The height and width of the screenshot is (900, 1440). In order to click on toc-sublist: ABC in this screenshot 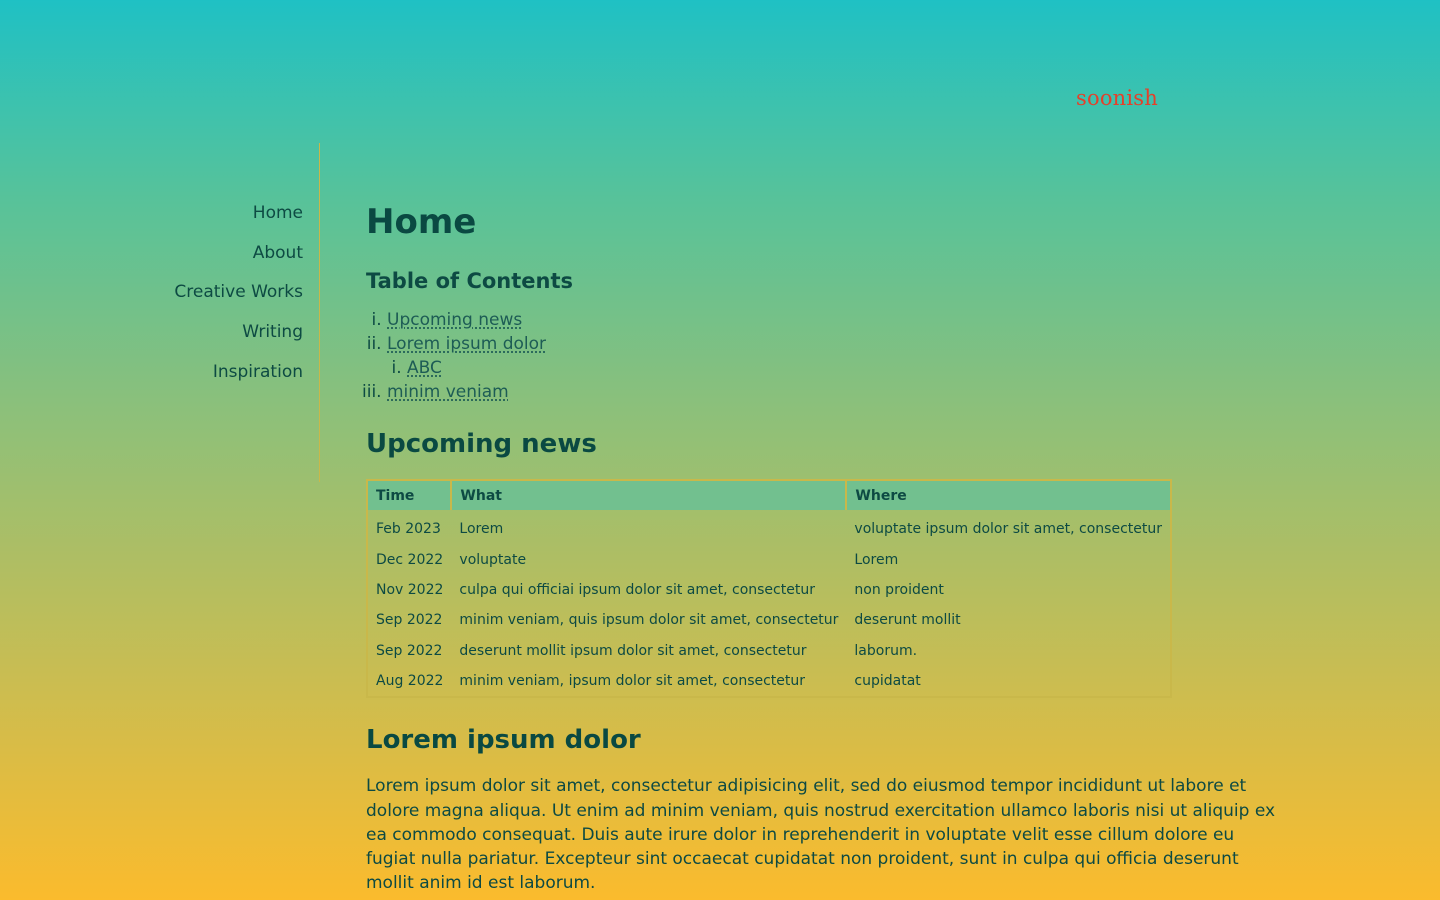, I will do `click(836, 368)`.